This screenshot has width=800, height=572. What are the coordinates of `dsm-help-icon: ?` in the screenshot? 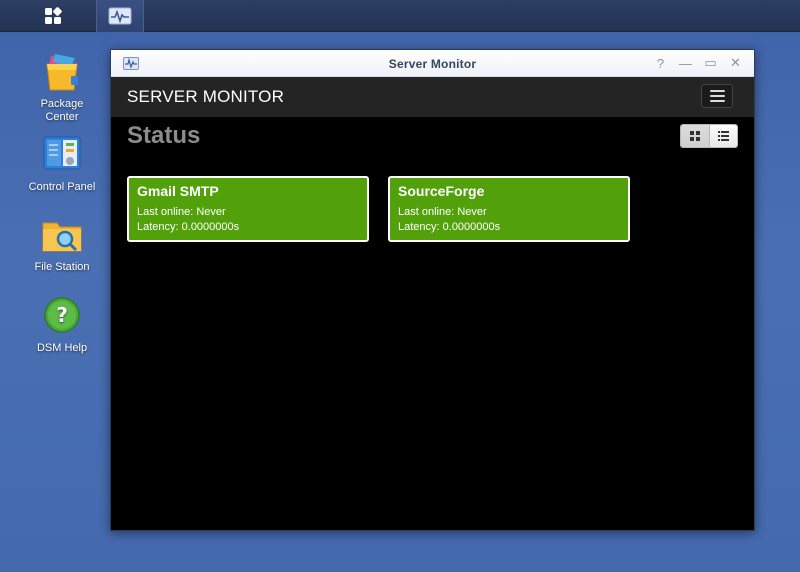 It's located at (62, 317).